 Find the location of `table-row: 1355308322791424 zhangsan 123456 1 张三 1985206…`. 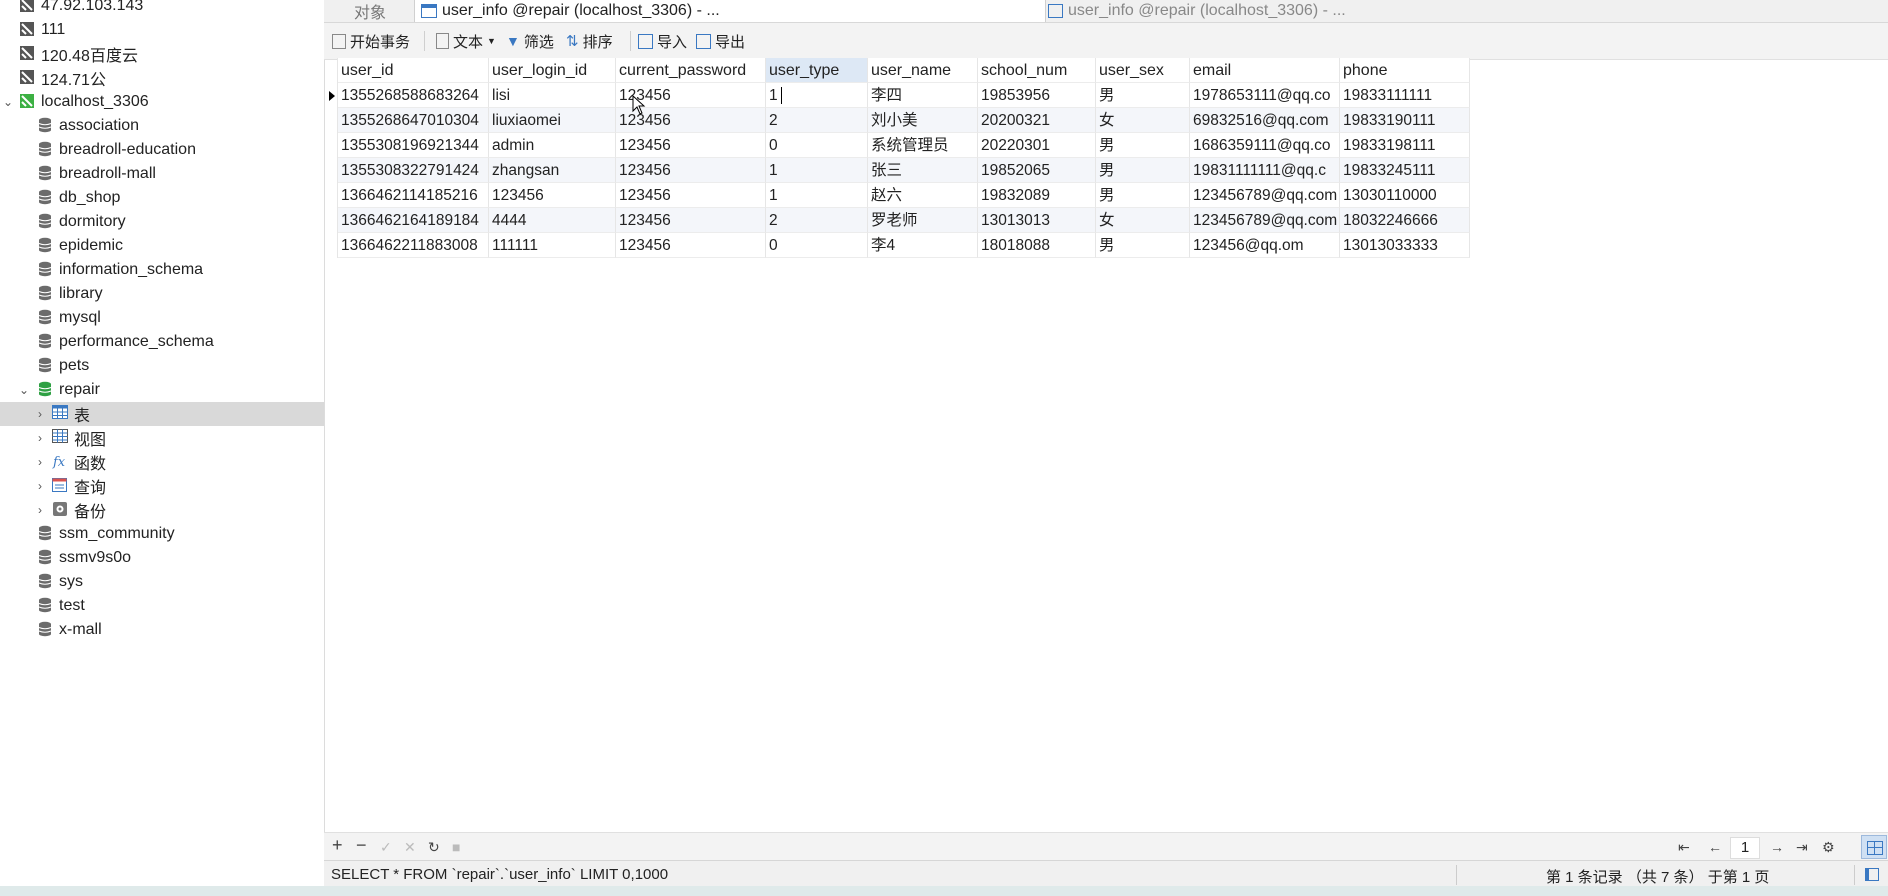

table-row: 1355308322791424 zhangsan 123456 1 张三 1985206… is located at coordinates (898, 170).